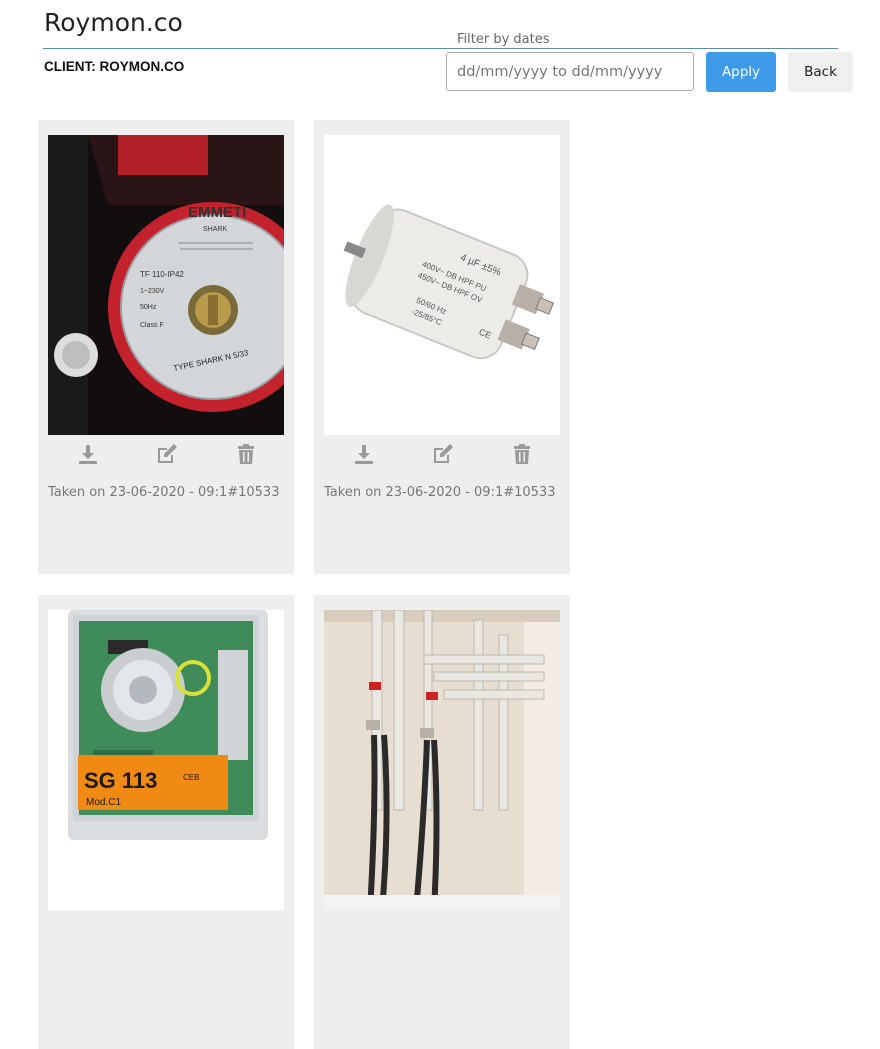 The height and width of the screenshot is (1049, 880). Describe the element at coordinates (570, 71) in the screenshot. I see `date-range-input` at that location.